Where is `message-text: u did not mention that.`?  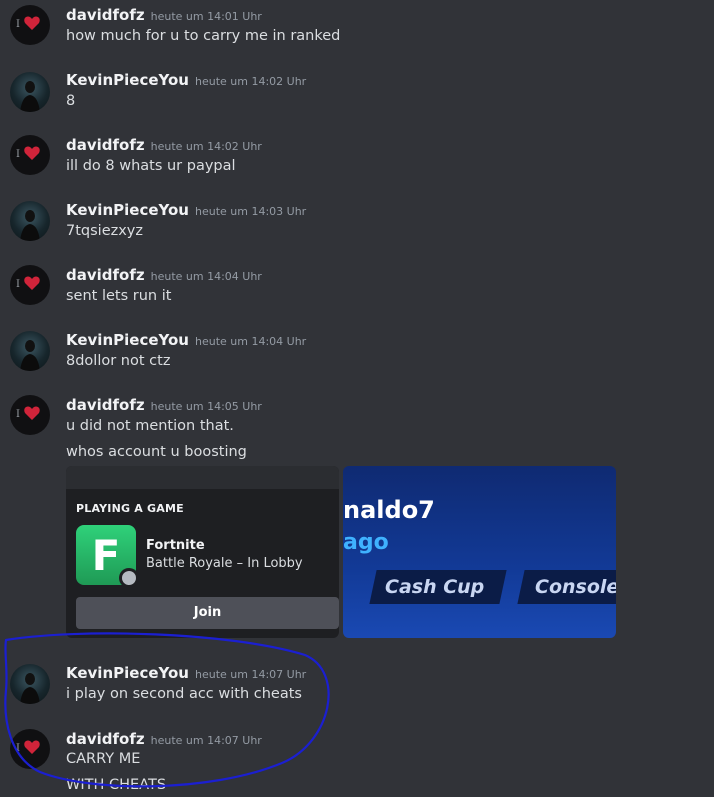
message-text: u did not mention that. is located at coordinates (150, 426).